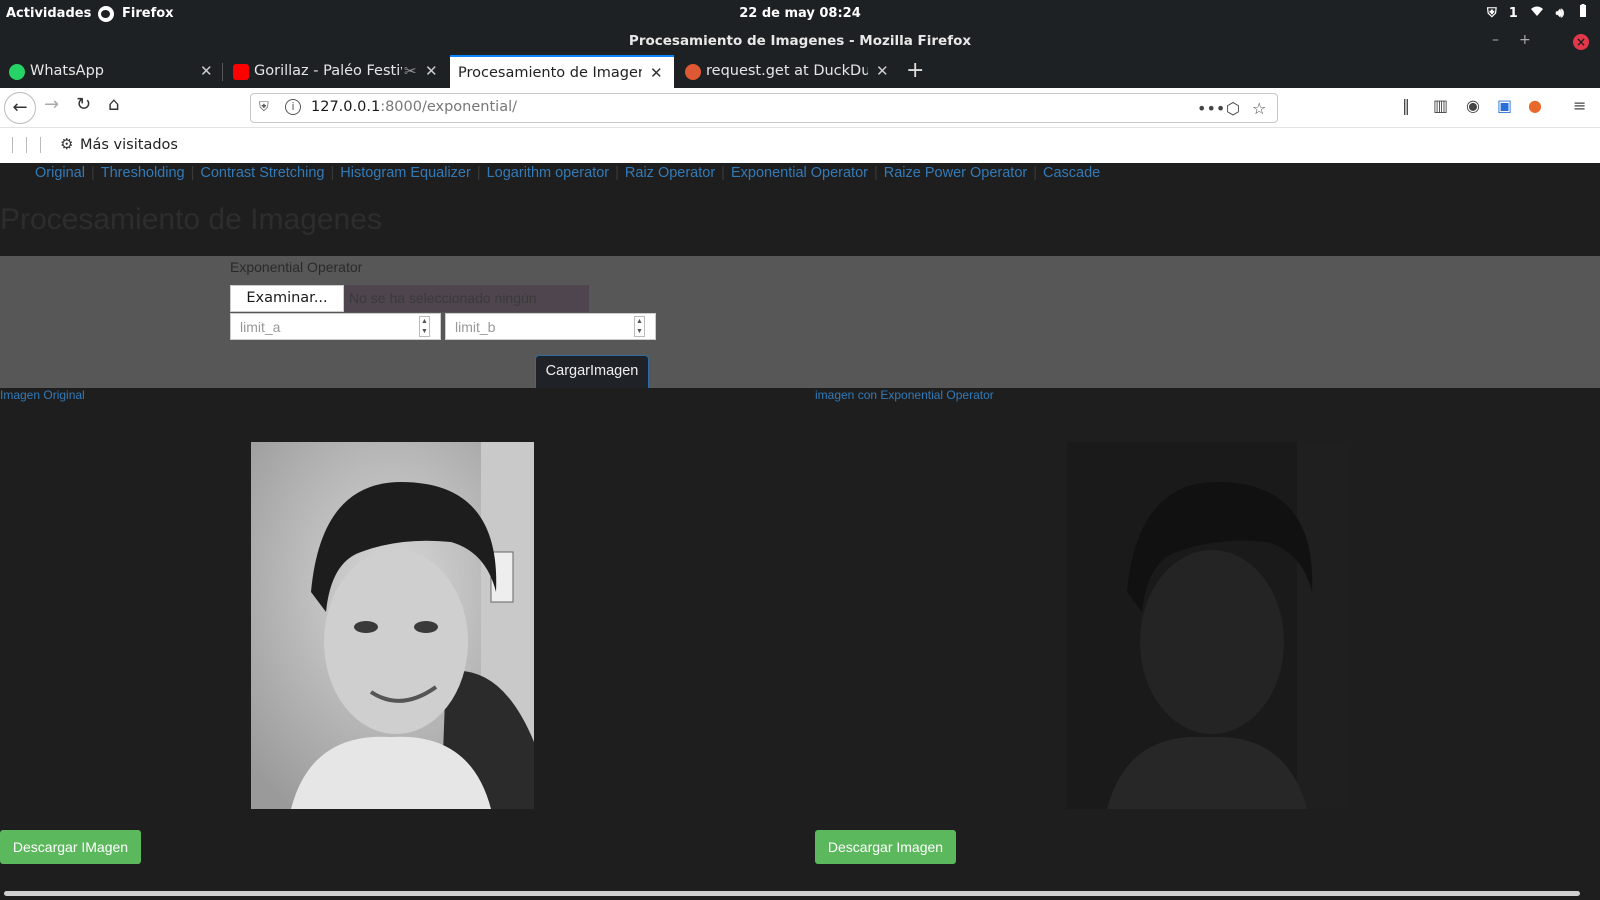 The height and width of the screenshot is (900, 1600). I want to click on page-actions-icon: •••, so click(1211, 108).